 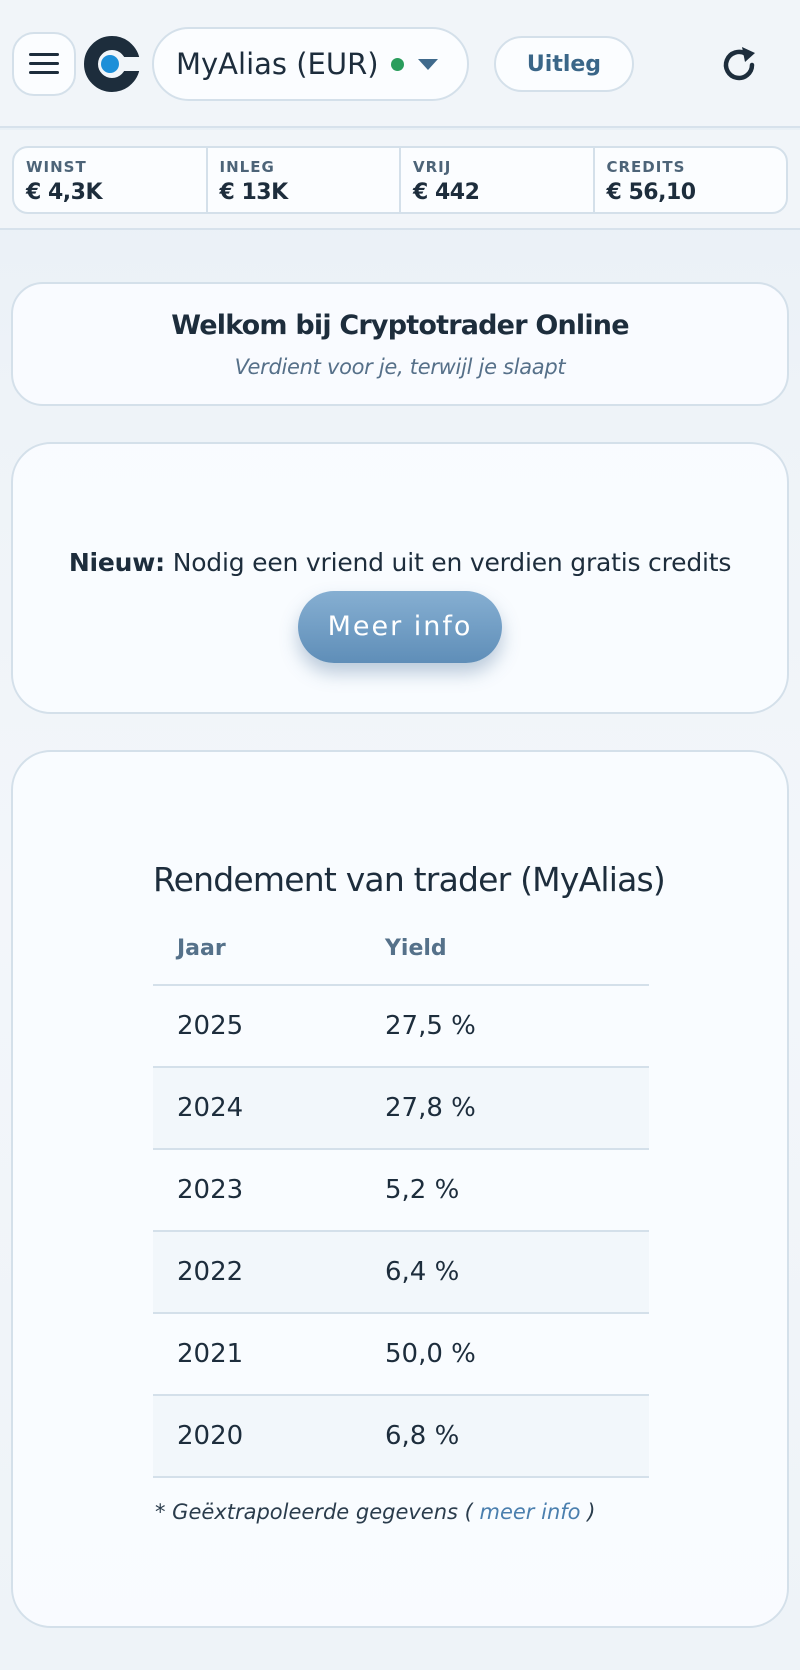 I want to click on table-row: 2022 6,4 %, so click(x=401, y=1273).